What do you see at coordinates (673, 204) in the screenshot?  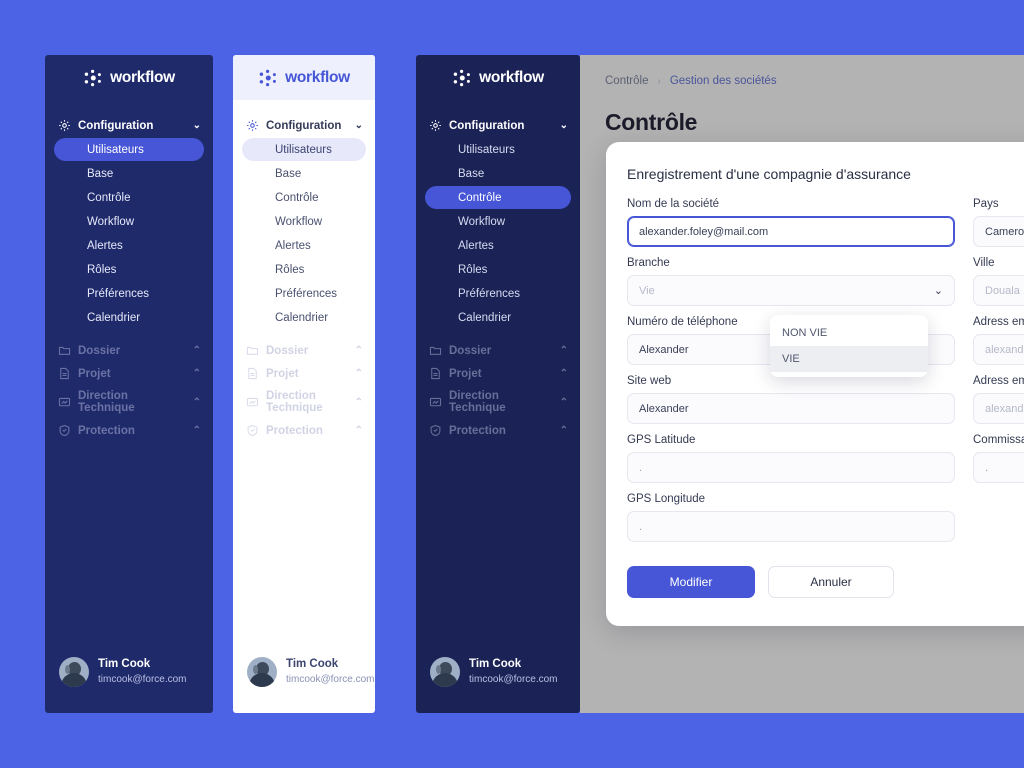 I see `field-label-nom-societe: Nom de la société` at bounding box center [673, 204].